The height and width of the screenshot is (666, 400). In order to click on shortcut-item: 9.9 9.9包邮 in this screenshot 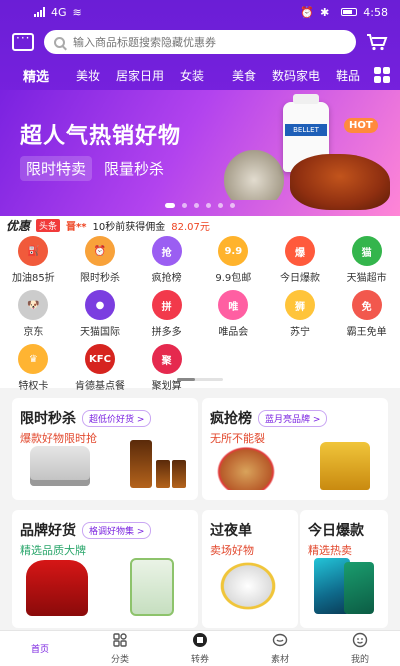, I will do `click(233, 260)`.